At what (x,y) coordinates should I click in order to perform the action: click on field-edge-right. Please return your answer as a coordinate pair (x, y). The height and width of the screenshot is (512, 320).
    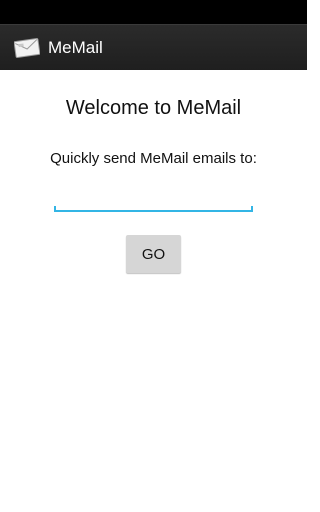
    Looking at the image, I should click on (252, 209).